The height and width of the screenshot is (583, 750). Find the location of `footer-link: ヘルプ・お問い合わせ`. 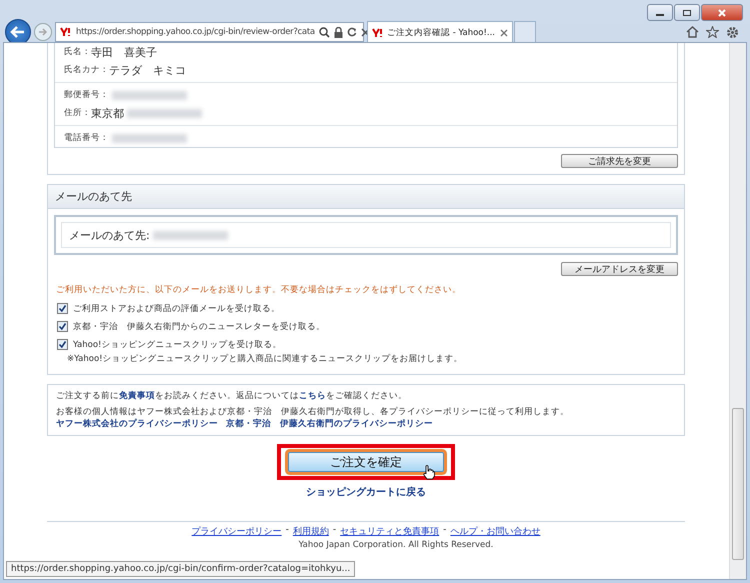

footer-link: ヘルプ・お問い合わせ is located at coordinates (495, 531).